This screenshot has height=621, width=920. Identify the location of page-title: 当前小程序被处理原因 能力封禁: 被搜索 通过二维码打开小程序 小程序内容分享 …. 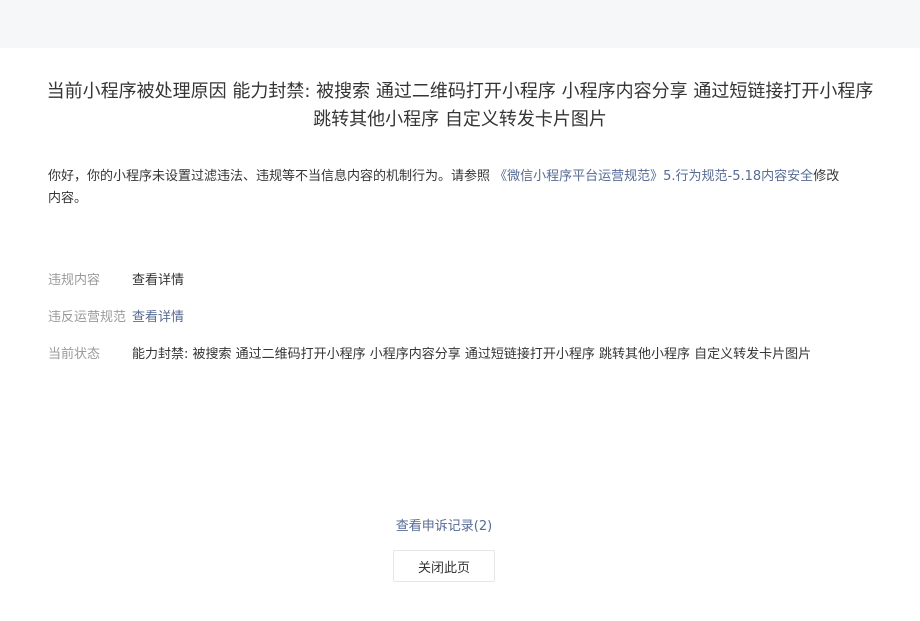
(460, 105).